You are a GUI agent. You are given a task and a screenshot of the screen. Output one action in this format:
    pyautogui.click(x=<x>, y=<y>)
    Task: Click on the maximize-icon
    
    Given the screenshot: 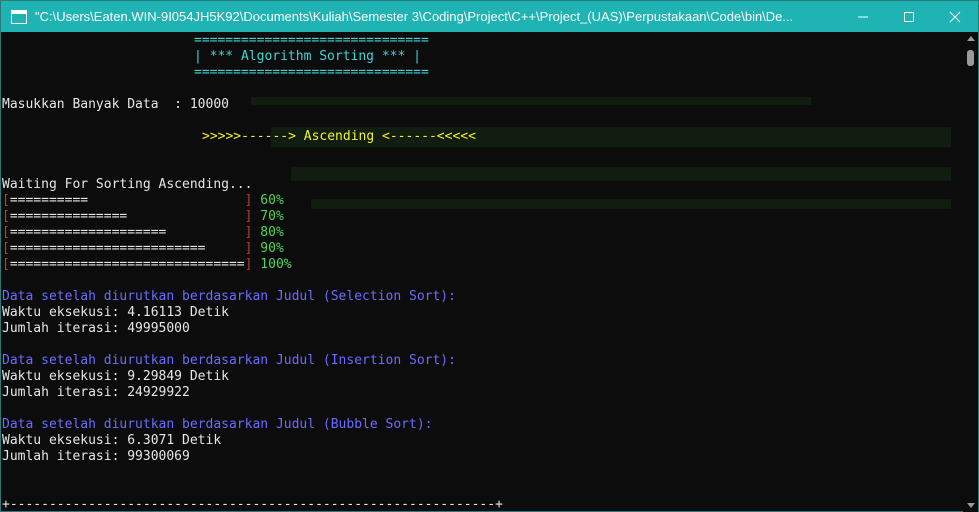 What is the action you would take?
    pyautogui.click(x=909, y=16)
    